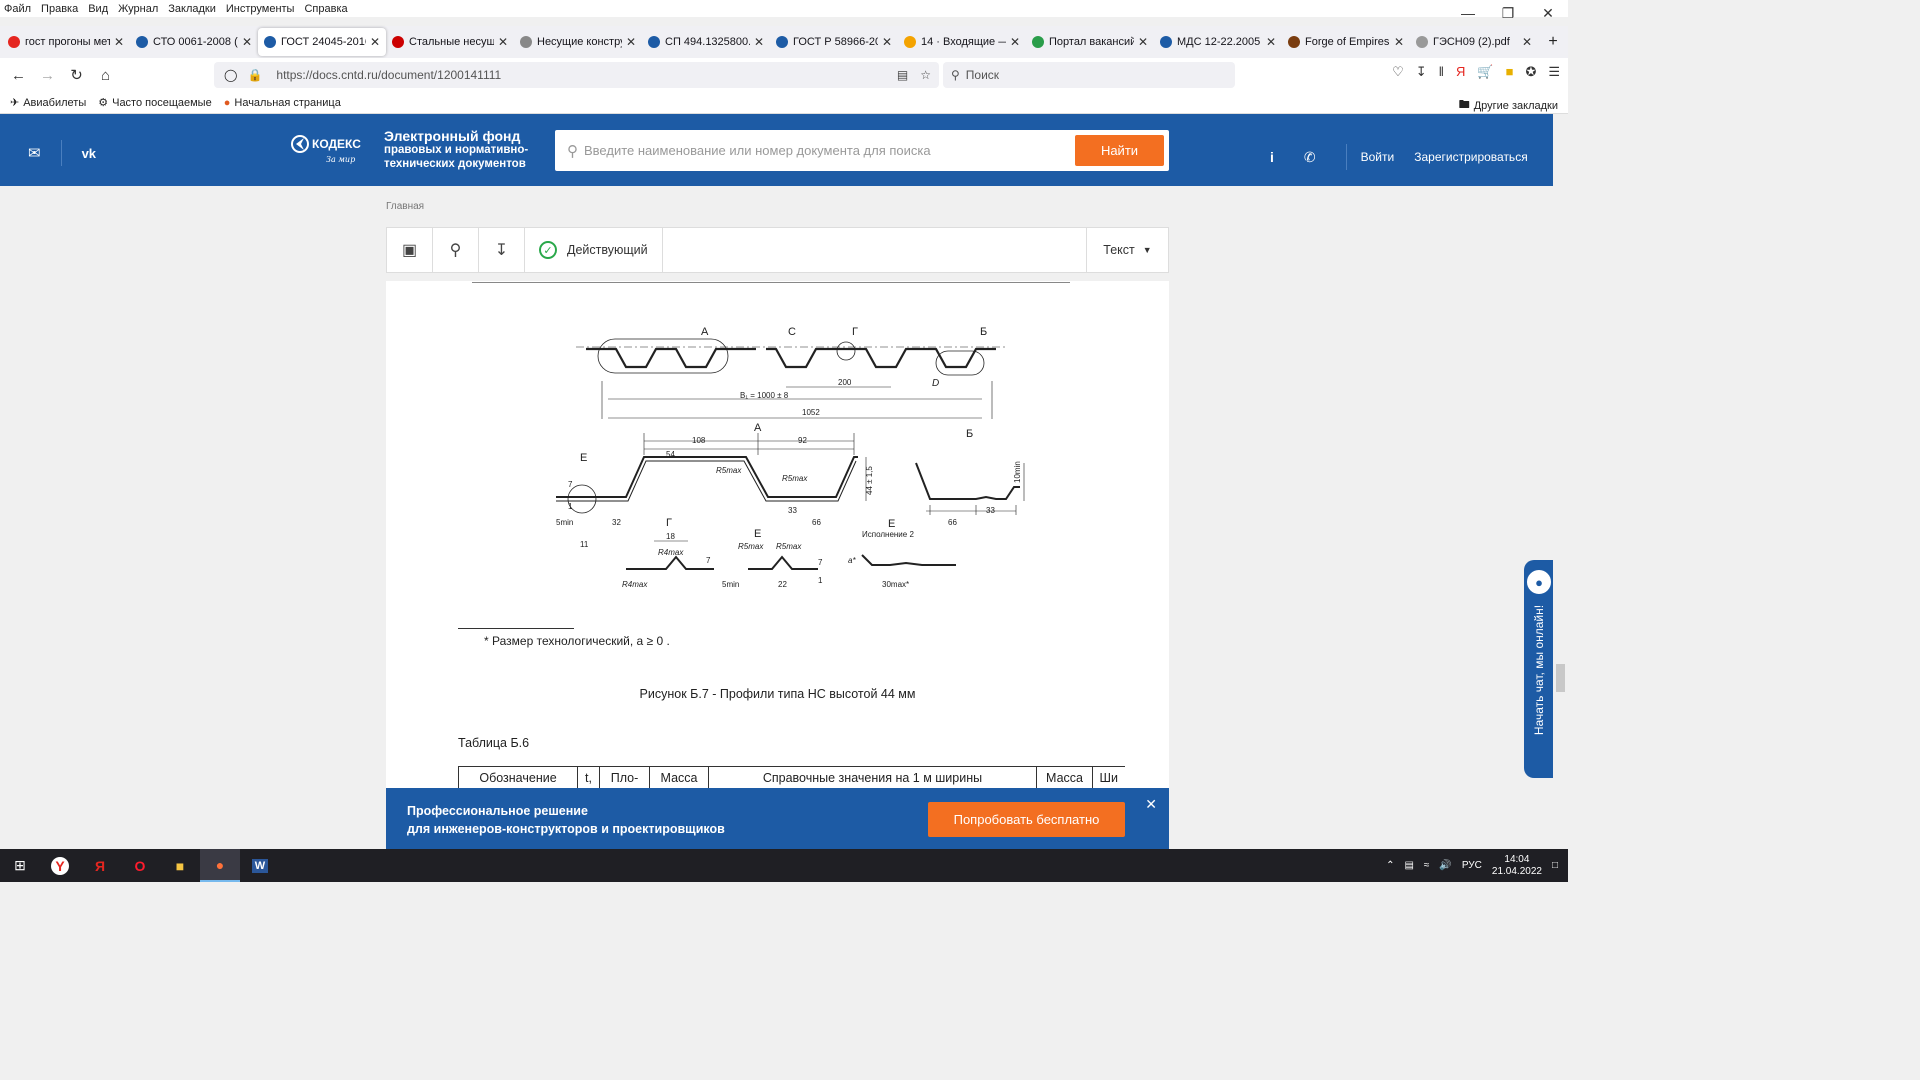 The height and width of the screenshot is (1080, 1920). Describe the element at coordinates (140, 865) in the screenshot. I see `taskbar-opera: O` at that location.